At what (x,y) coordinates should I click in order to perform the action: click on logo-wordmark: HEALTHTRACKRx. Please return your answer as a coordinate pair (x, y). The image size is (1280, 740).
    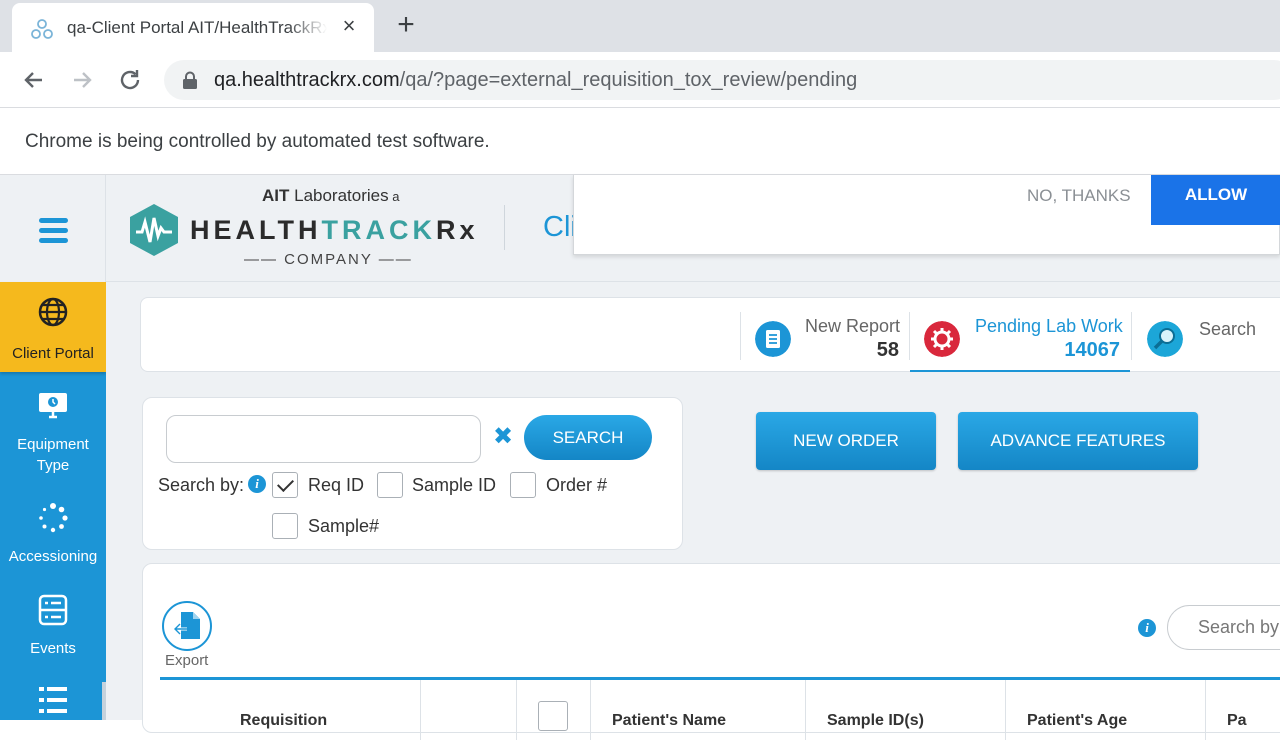
    Looking at the image, I should click on (334, 230).